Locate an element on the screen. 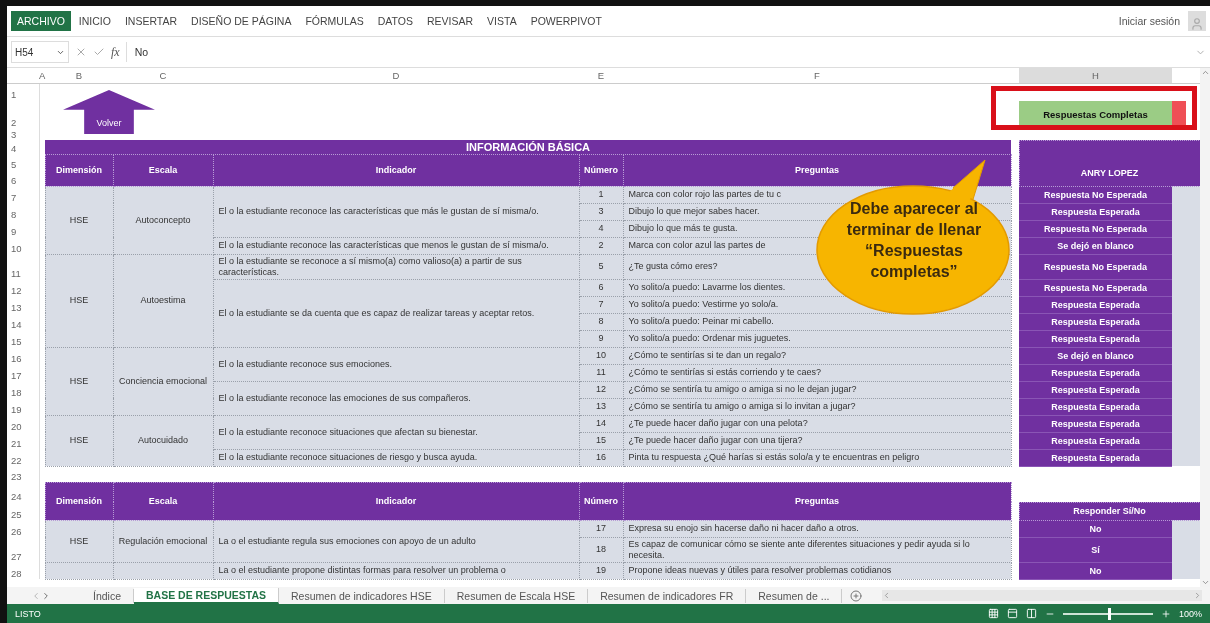 The height and width of the screenshot is (623, 1210). row-header: 8 is located at coordinates (23, 211).